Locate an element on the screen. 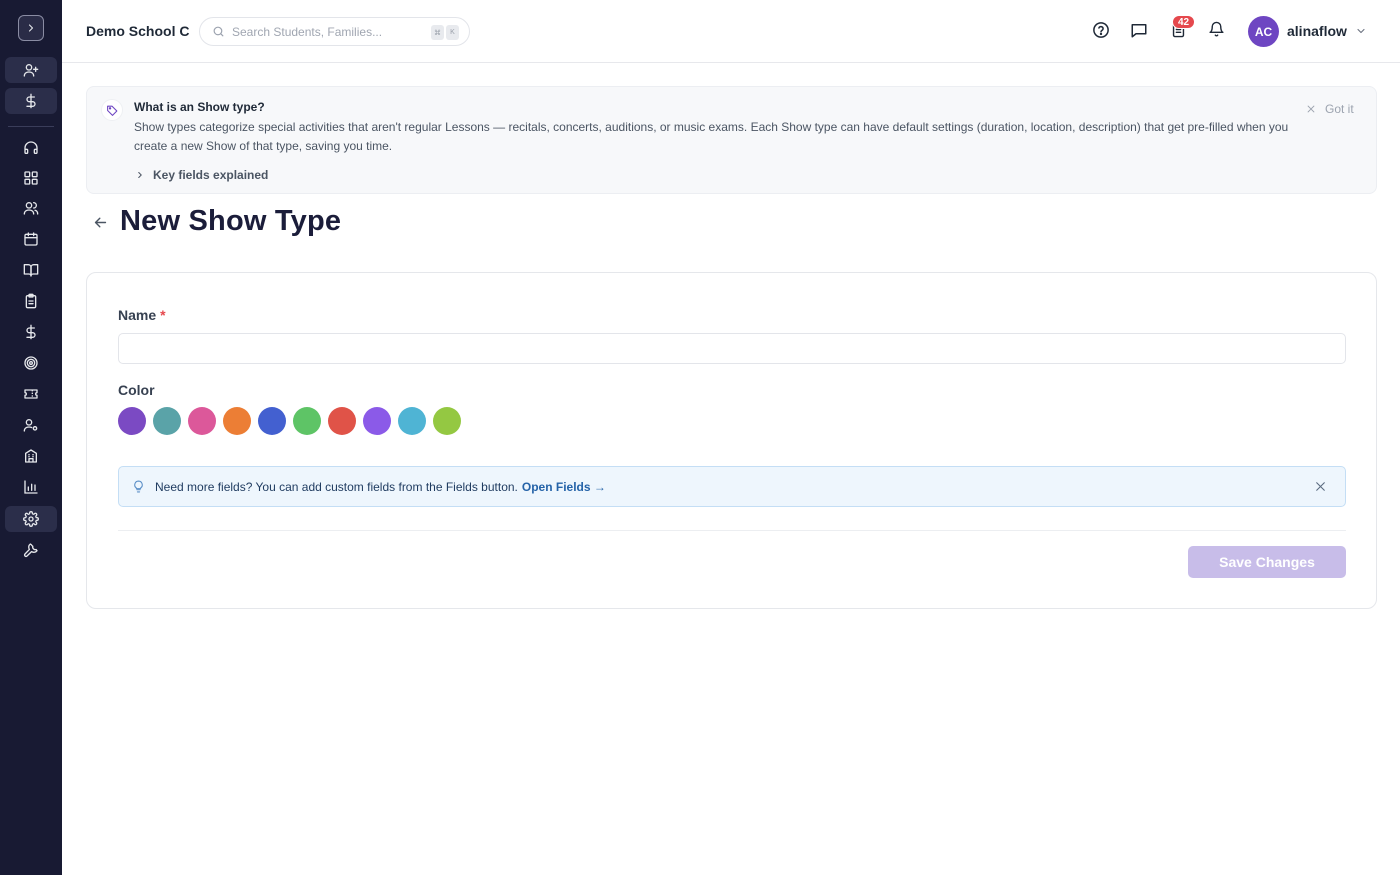 This screenshot has width=1400, height=875. sidebar is located at coordinates (31, 437).